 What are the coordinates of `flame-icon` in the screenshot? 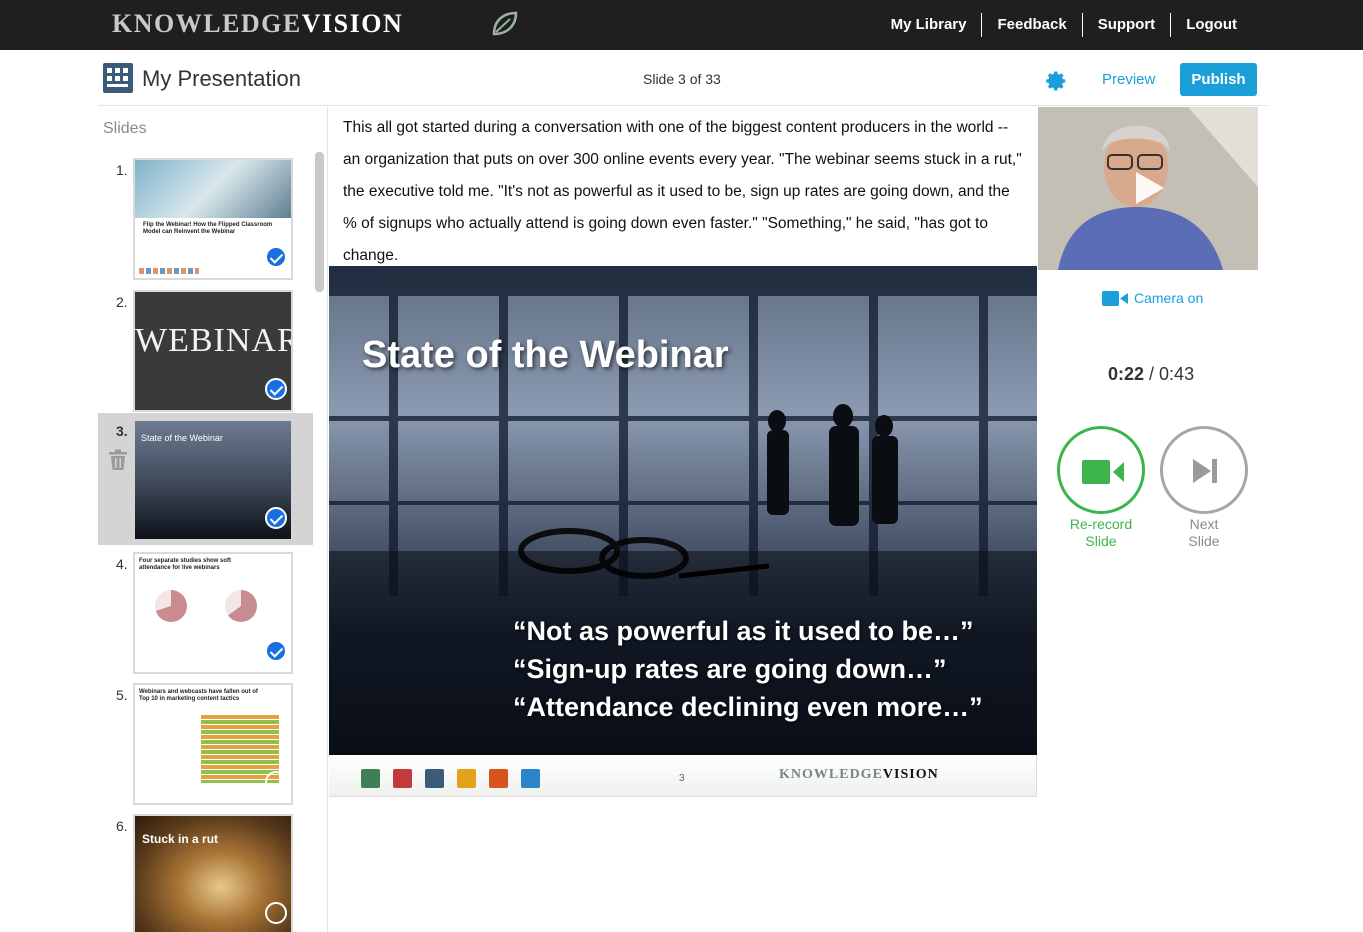 It's located at (498, 778).